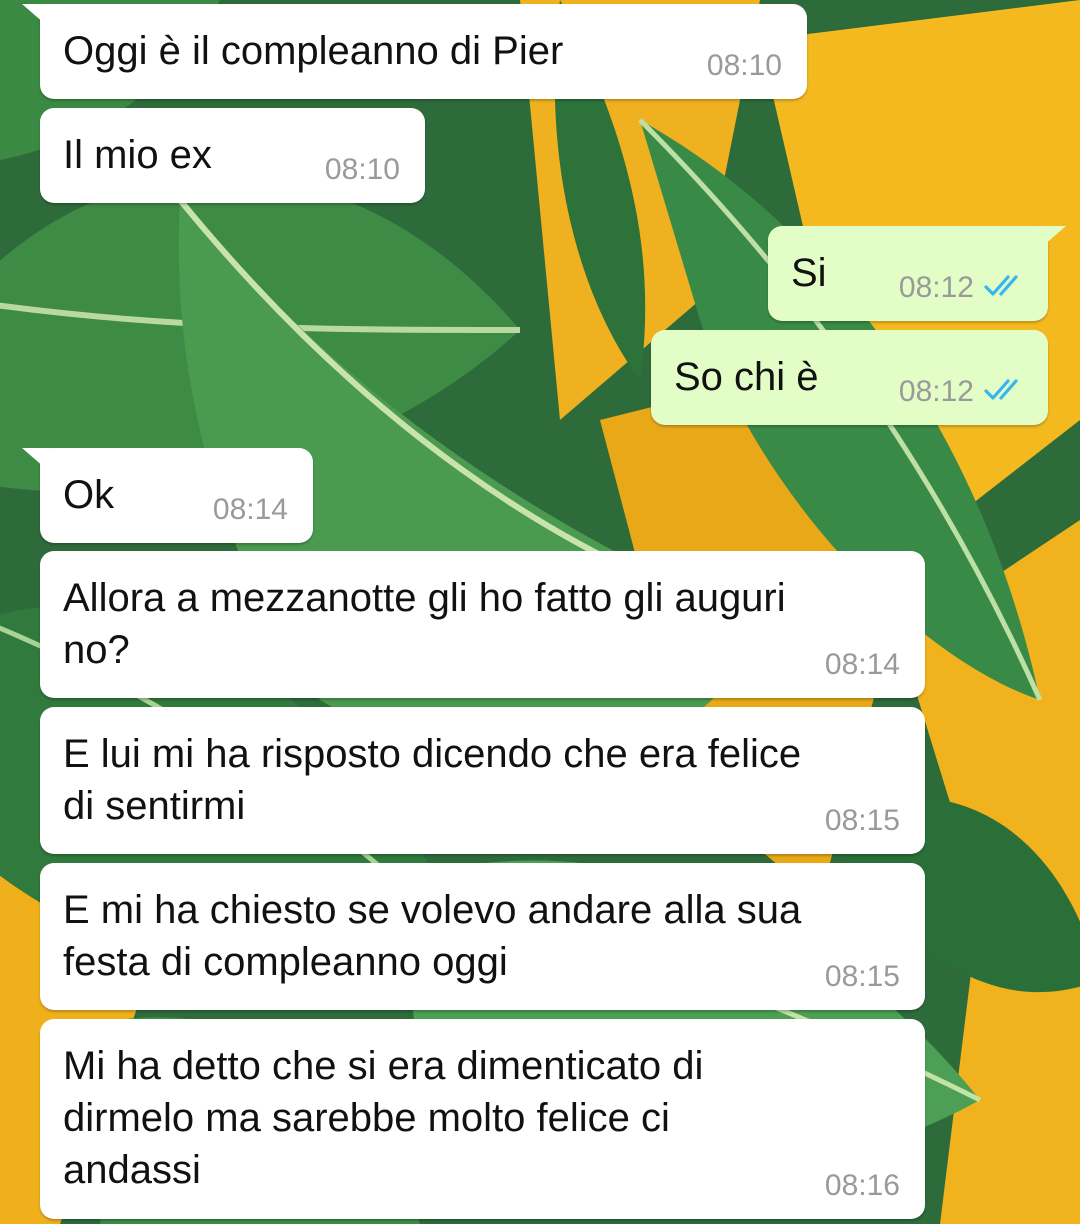 This screenshot has height=1224, width=1080. What do you see at coordinates (313, 51) in the screenshot?
I see `message-text: Oggi è il compleanno di Pier` at bounding box center [313, 51].